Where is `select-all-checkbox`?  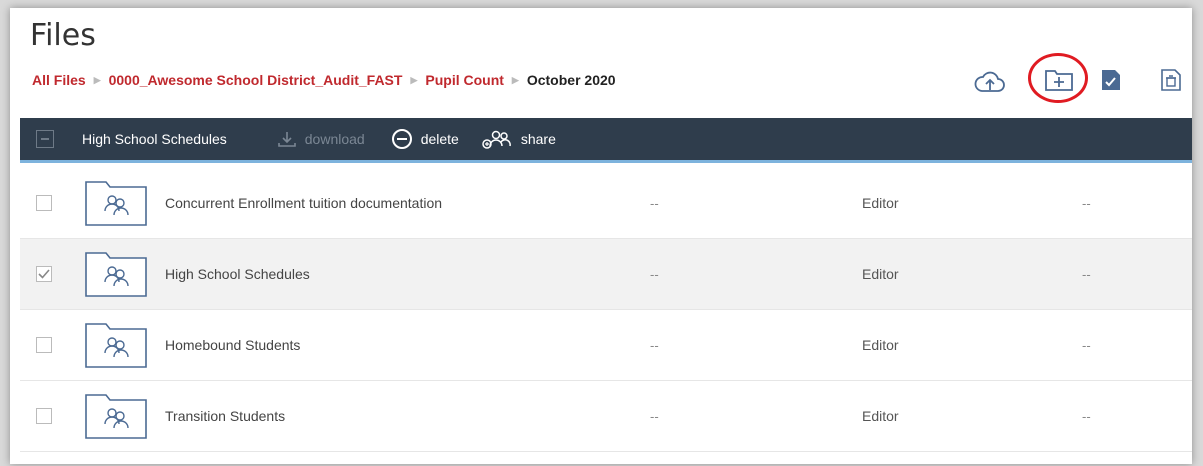
select-all-checkbox is located at coordinates (45, 139).